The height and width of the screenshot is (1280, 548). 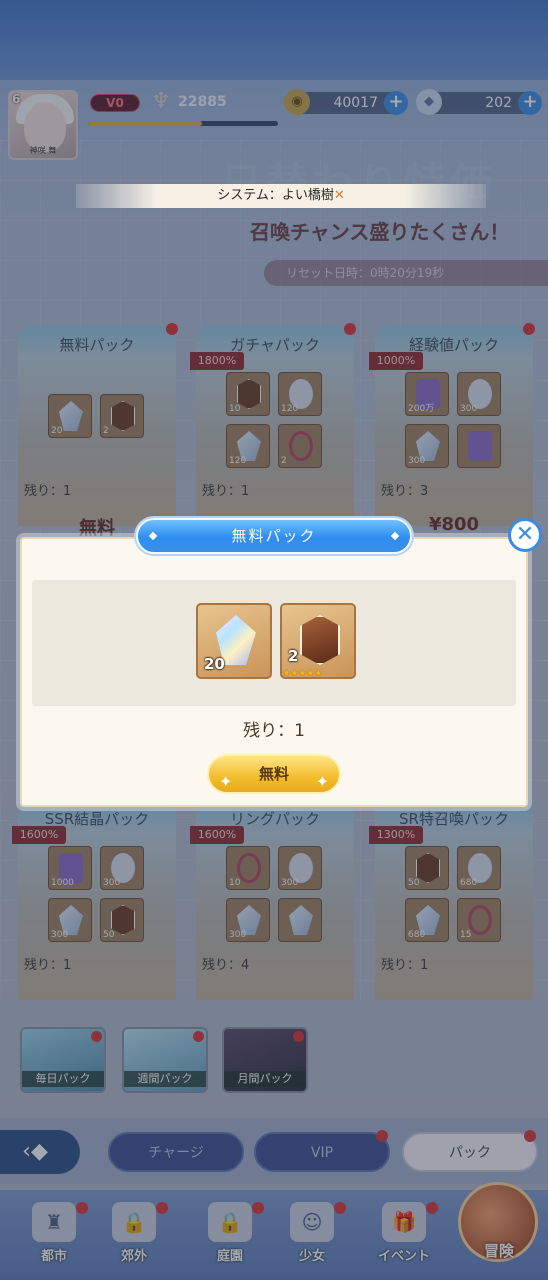 I want to click on hero-shard-item: 2 ★★★★★, so click(x=318, y=641).